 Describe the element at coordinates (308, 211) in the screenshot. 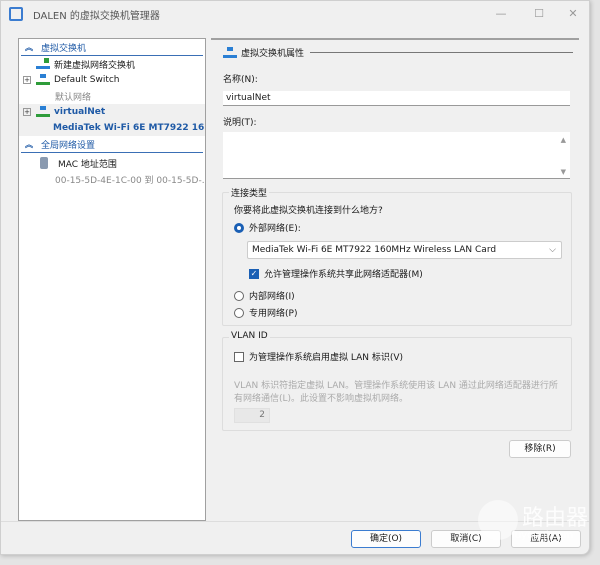

I see `connection-question: 你要将此虚拟交换机连接到什么地方?` at that location.